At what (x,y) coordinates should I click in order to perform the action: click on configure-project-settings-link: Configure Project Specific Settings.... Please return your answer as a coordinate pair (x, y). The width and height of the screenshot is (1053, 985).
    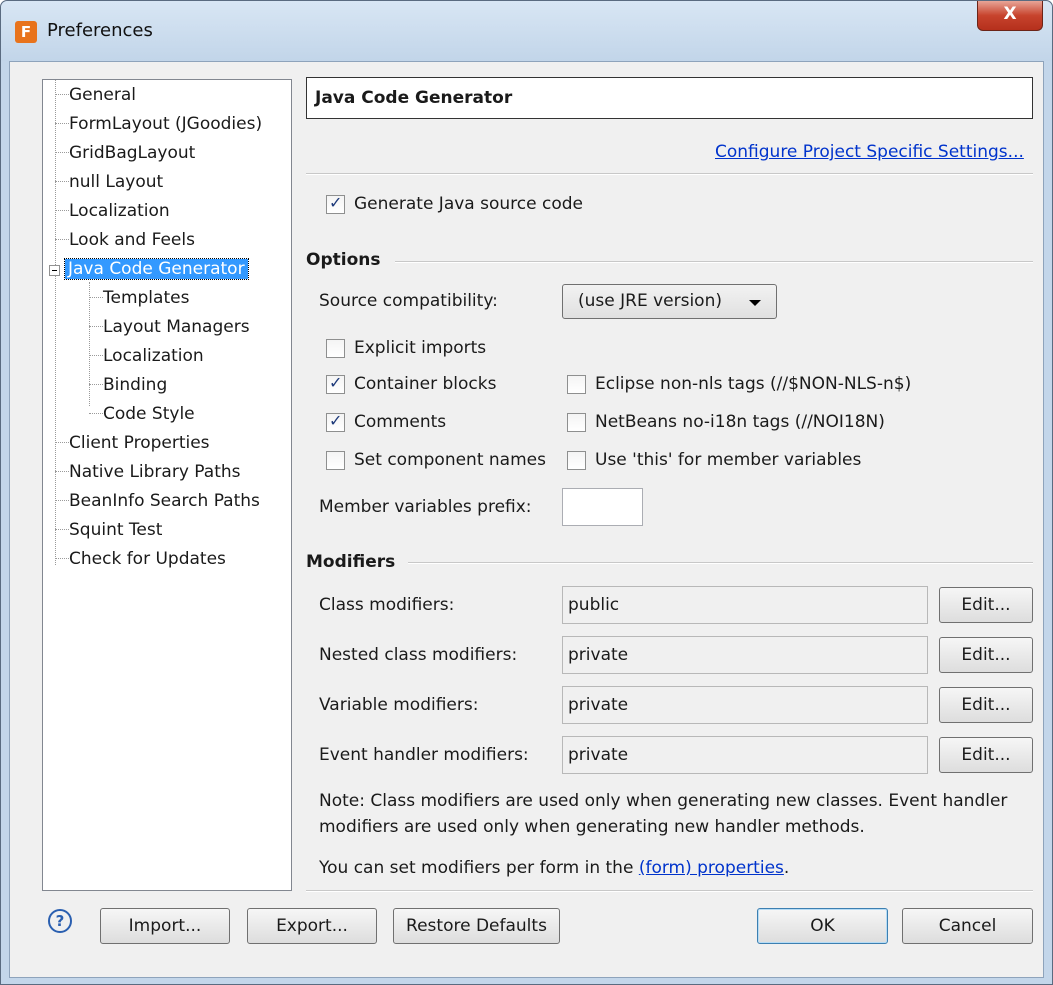
    Looking at the image, I should click on (869, 152).